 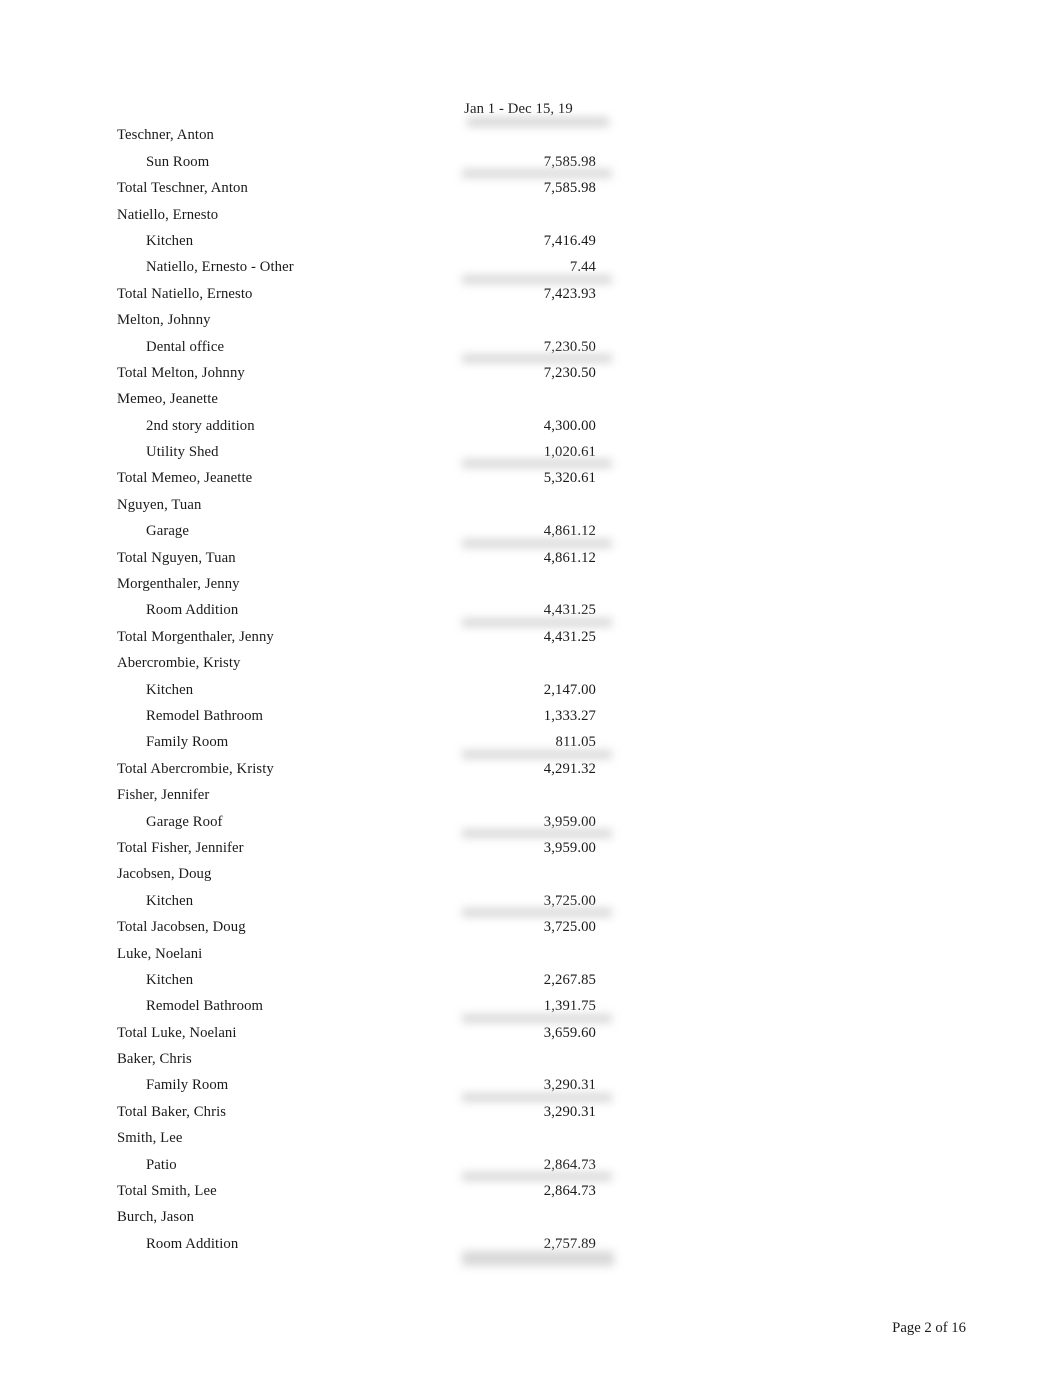 I want to click on row-label: Total Smith, Lee, so click(x=167, y=1191).